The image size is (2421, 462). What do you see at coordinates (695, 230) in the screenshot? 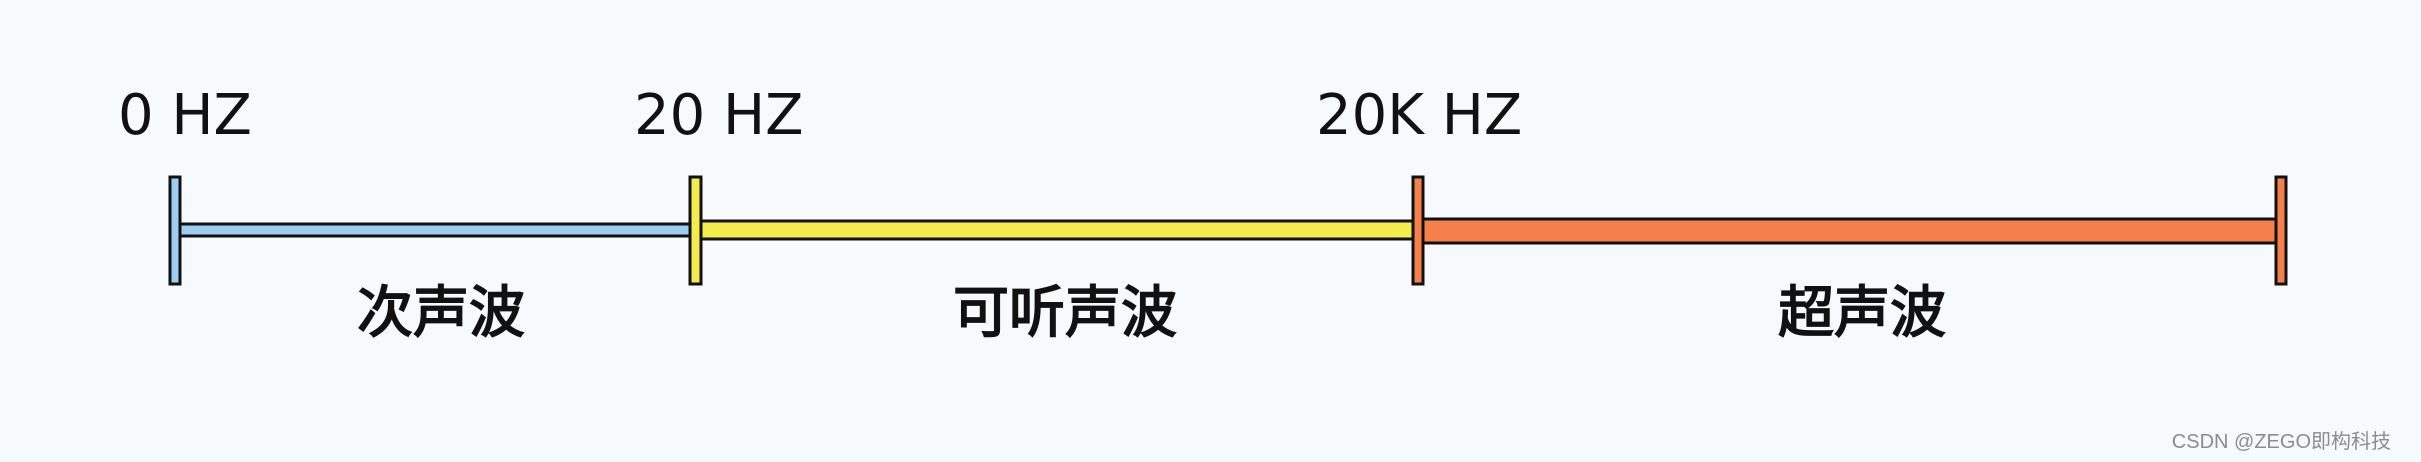
I see `tick-20hz` at bounding box center [695, 230].